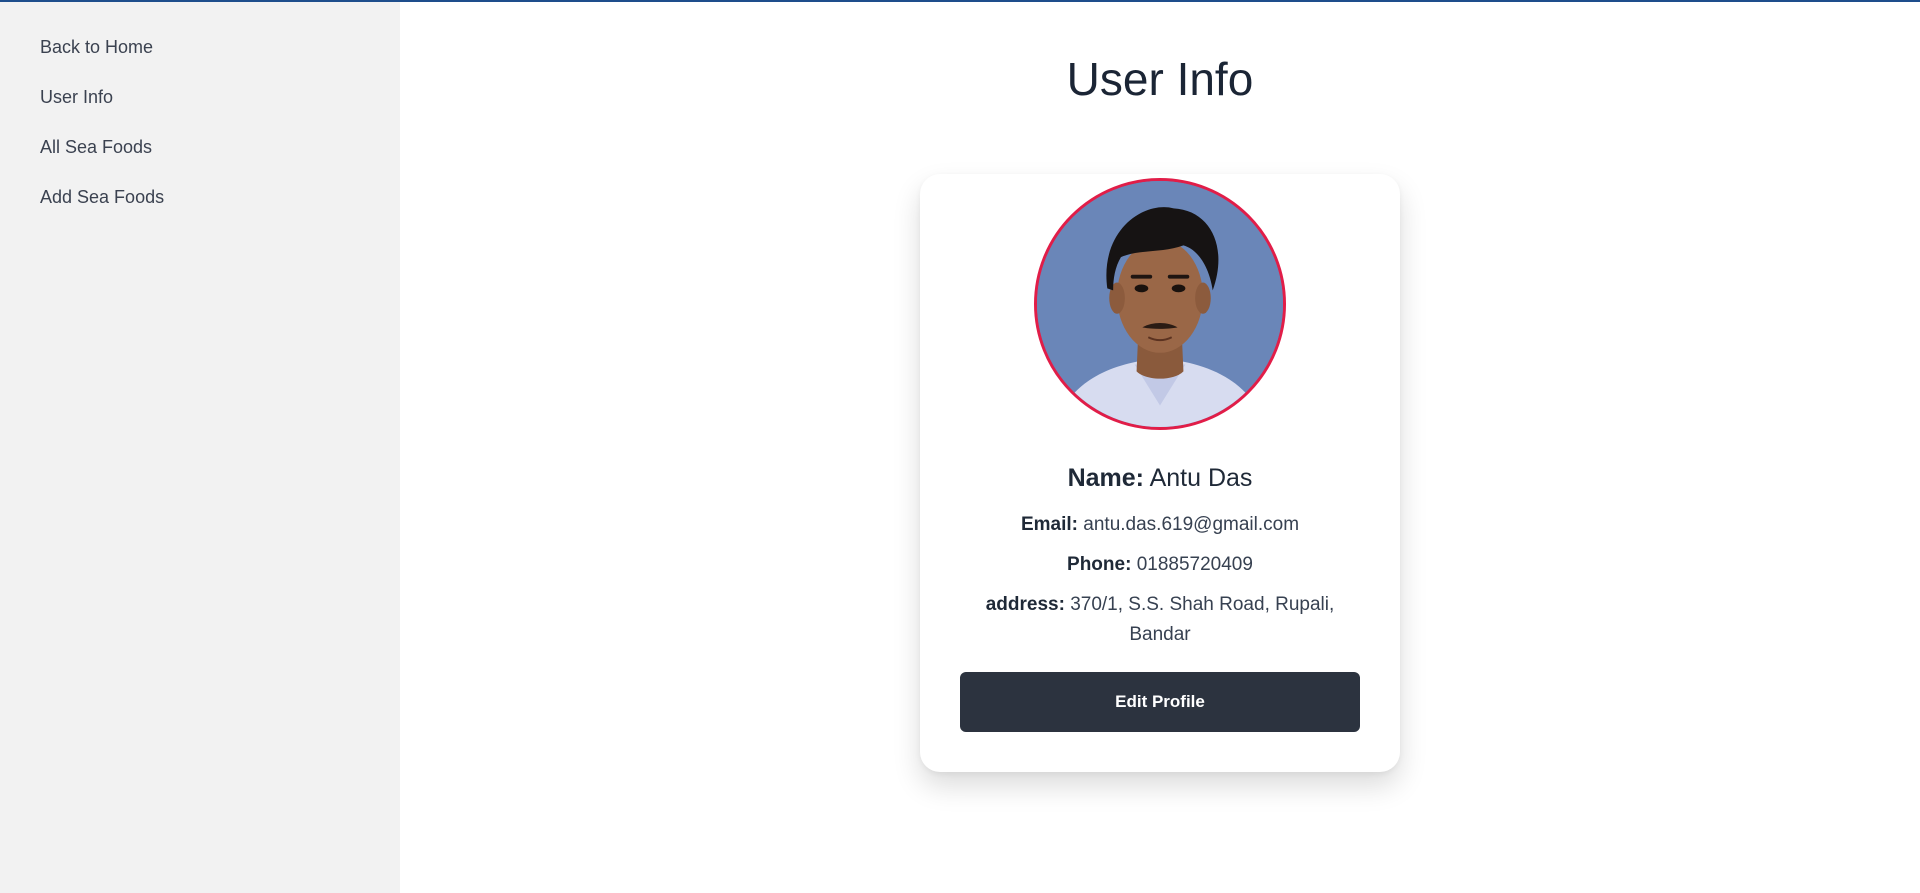  Describe the element at coordinates (1201, 478) in the screenshot. I see `profile-name-value: Antu Das` at that location.